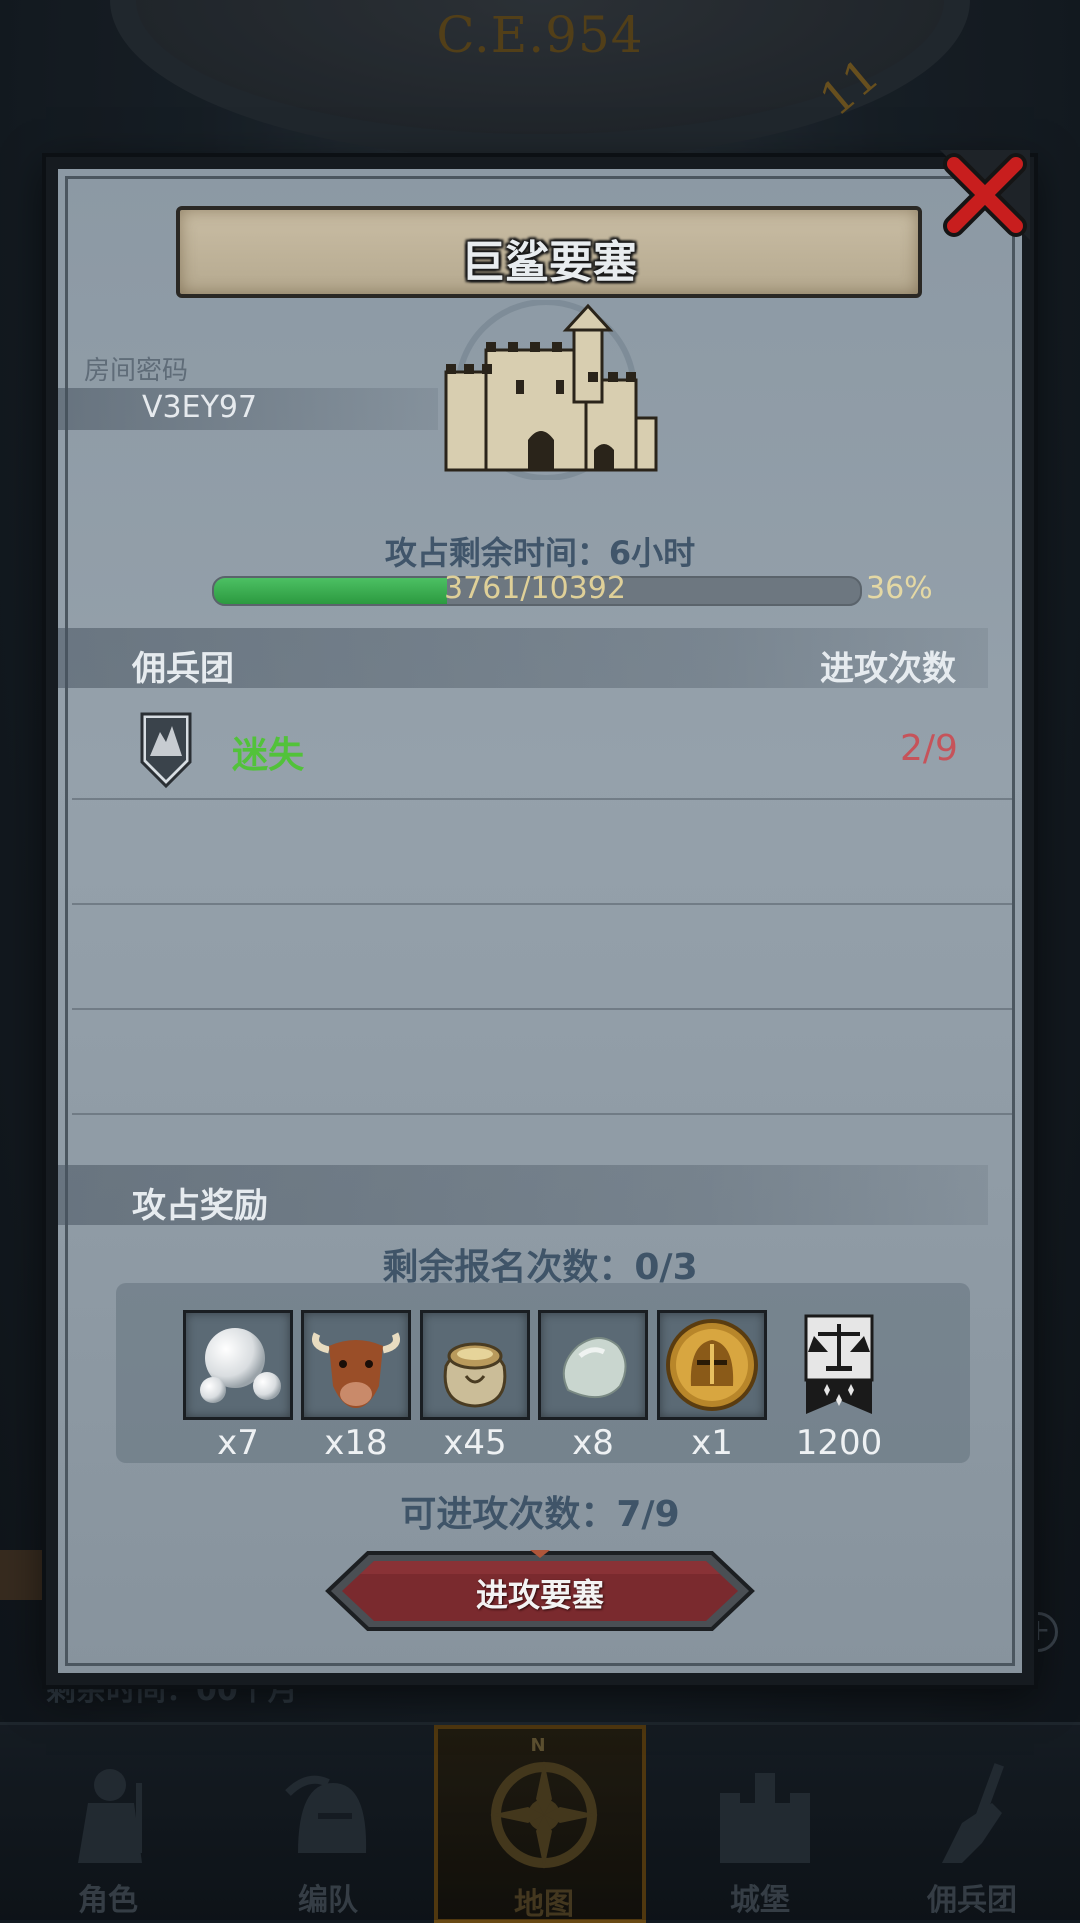  What do you see at coordinates (985, 195) in the screenshot?
I see `close-icon` at bounding box center [985, 195].